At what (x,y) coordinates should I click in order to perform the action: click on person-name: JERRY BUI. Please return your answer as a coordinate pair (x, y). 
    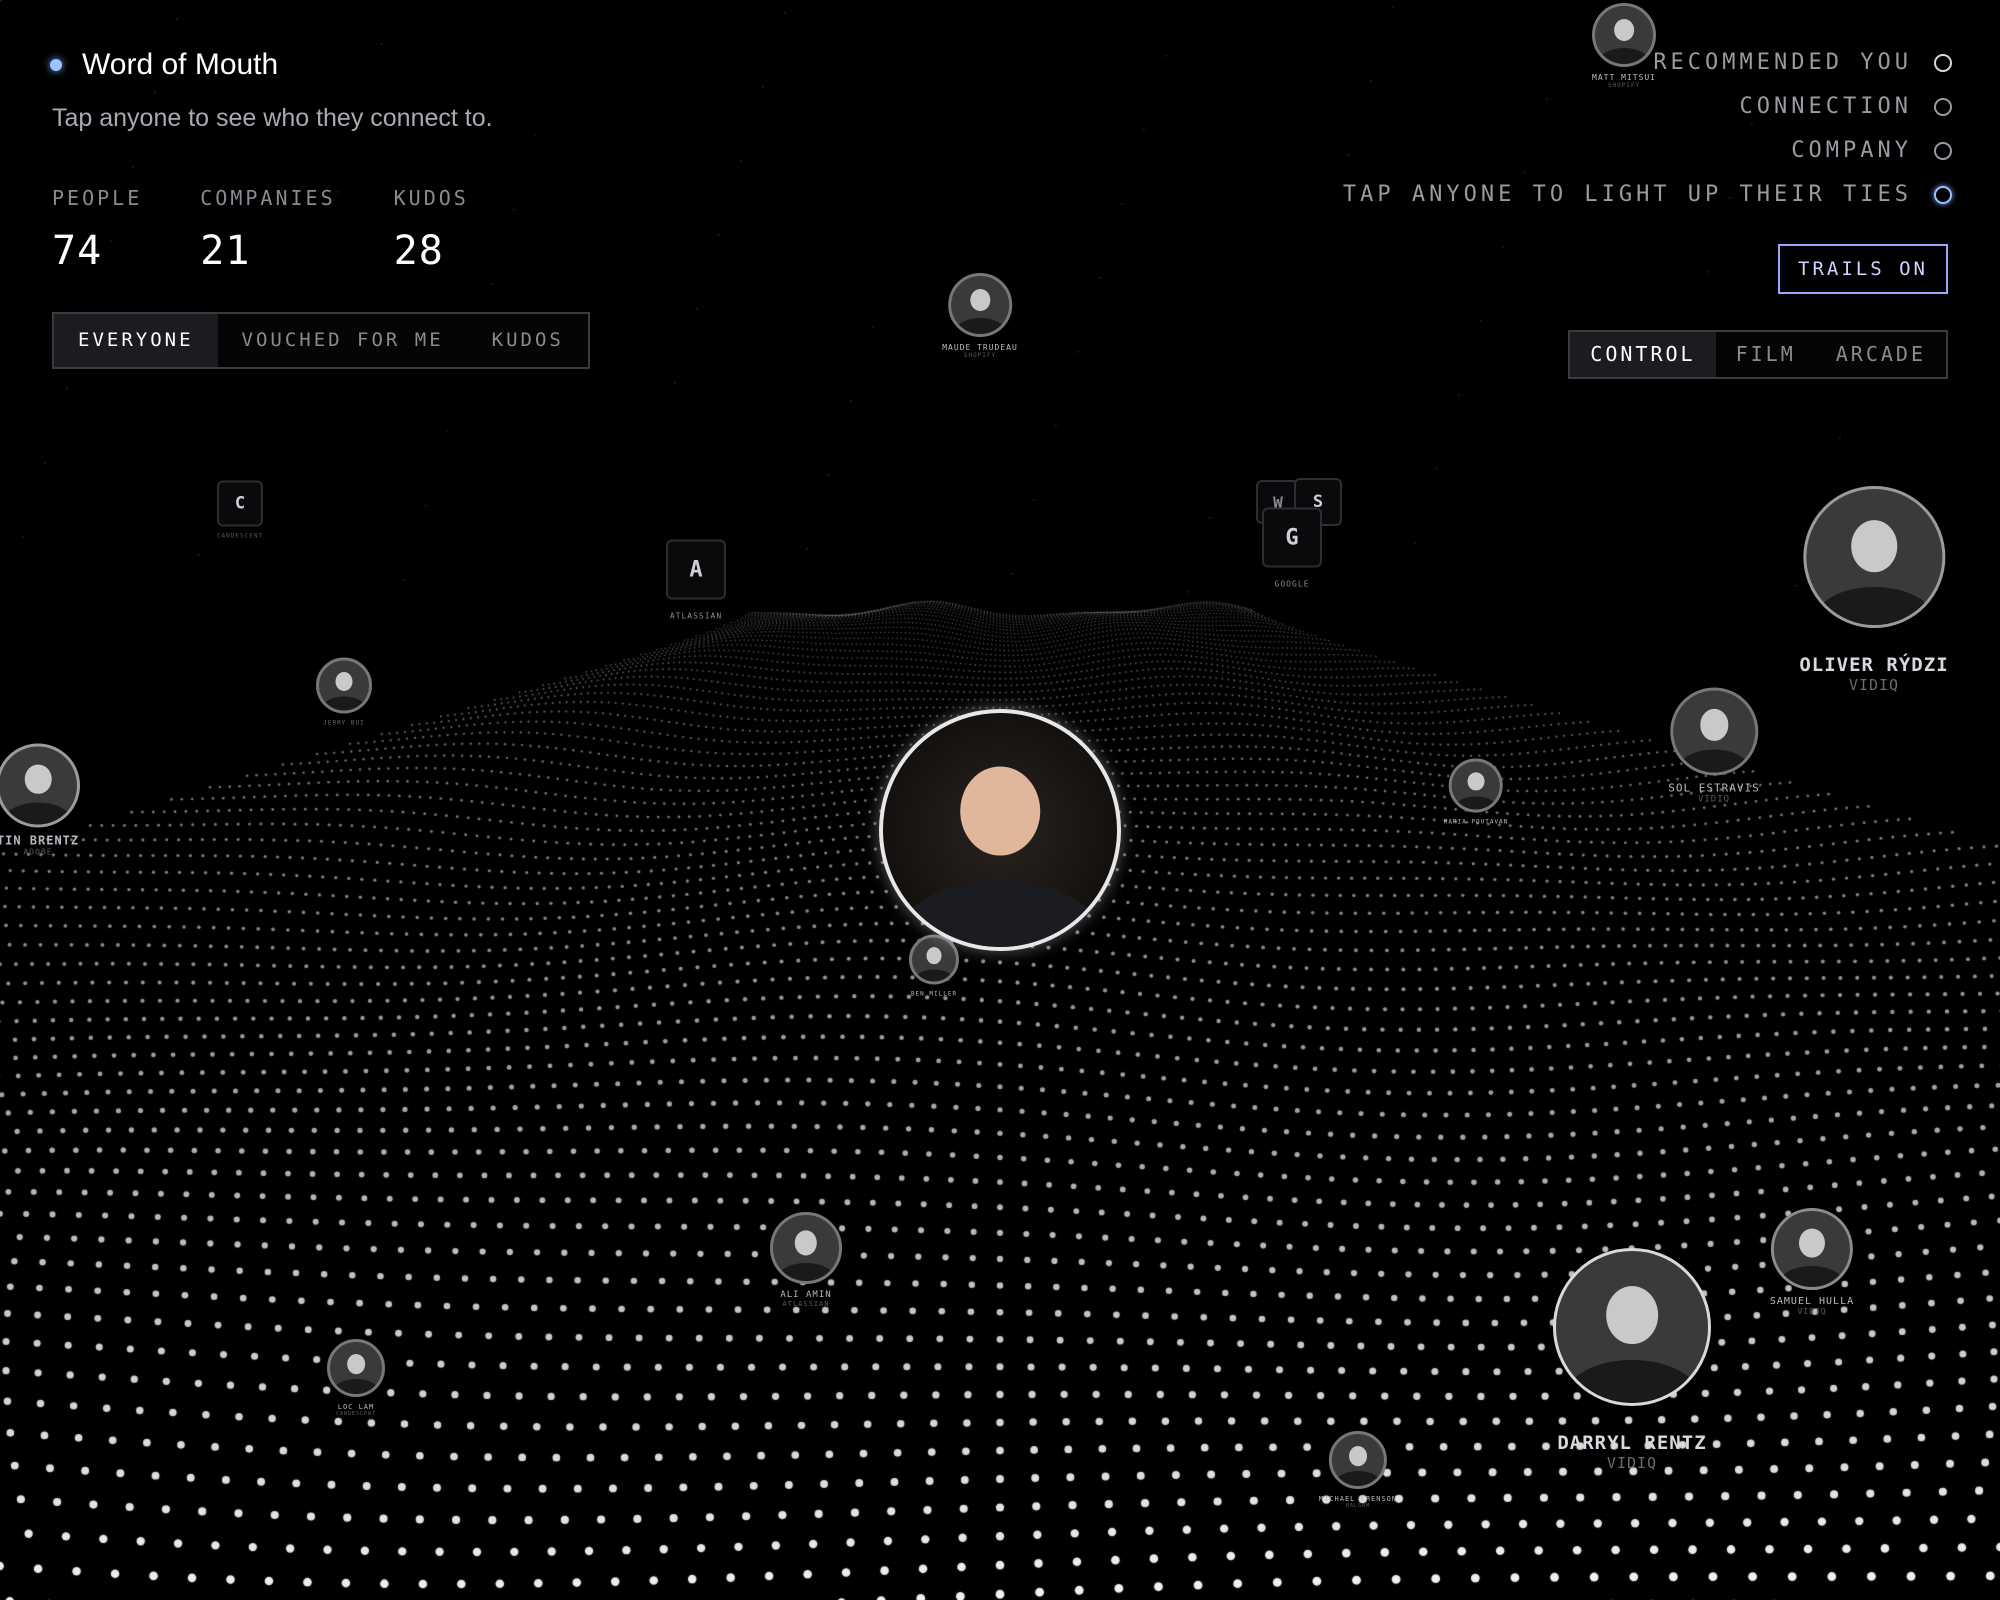
    Looking at the image, I should click on (344, 723).